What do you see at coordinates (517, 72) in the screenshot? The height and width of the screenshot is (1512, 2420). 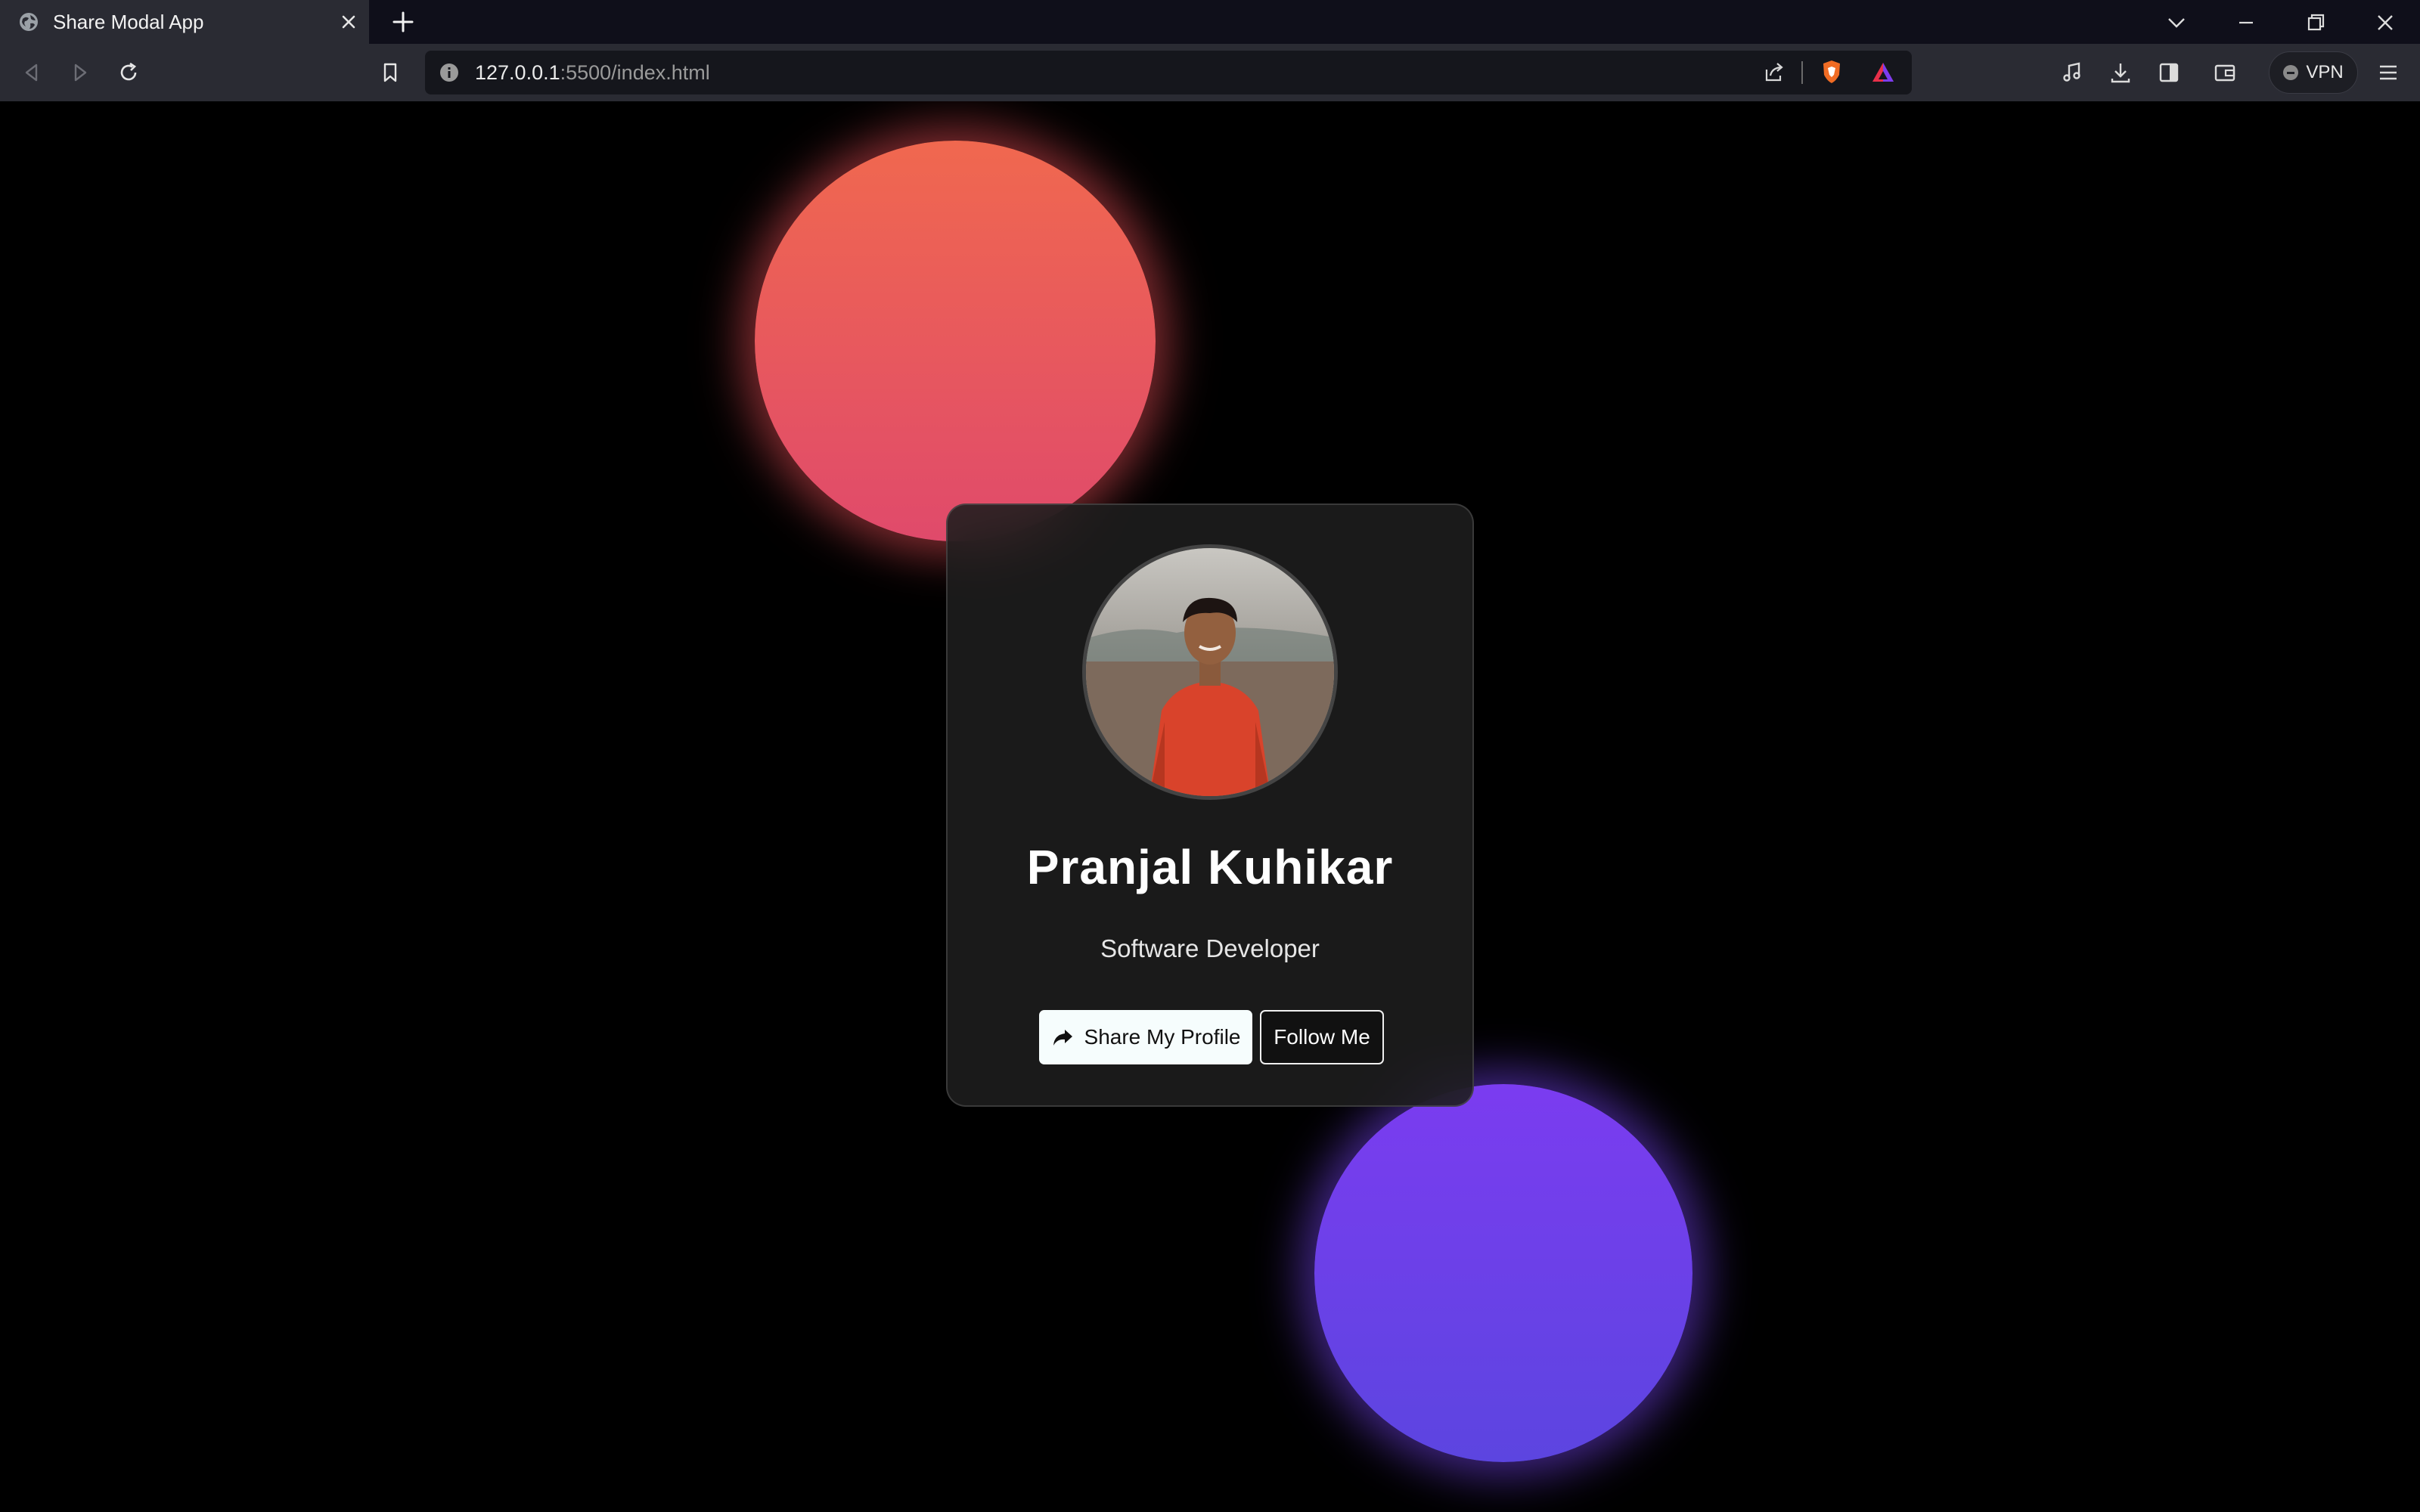 I see `url-host: 127.0.0.1` at bounding box center [517, 72].